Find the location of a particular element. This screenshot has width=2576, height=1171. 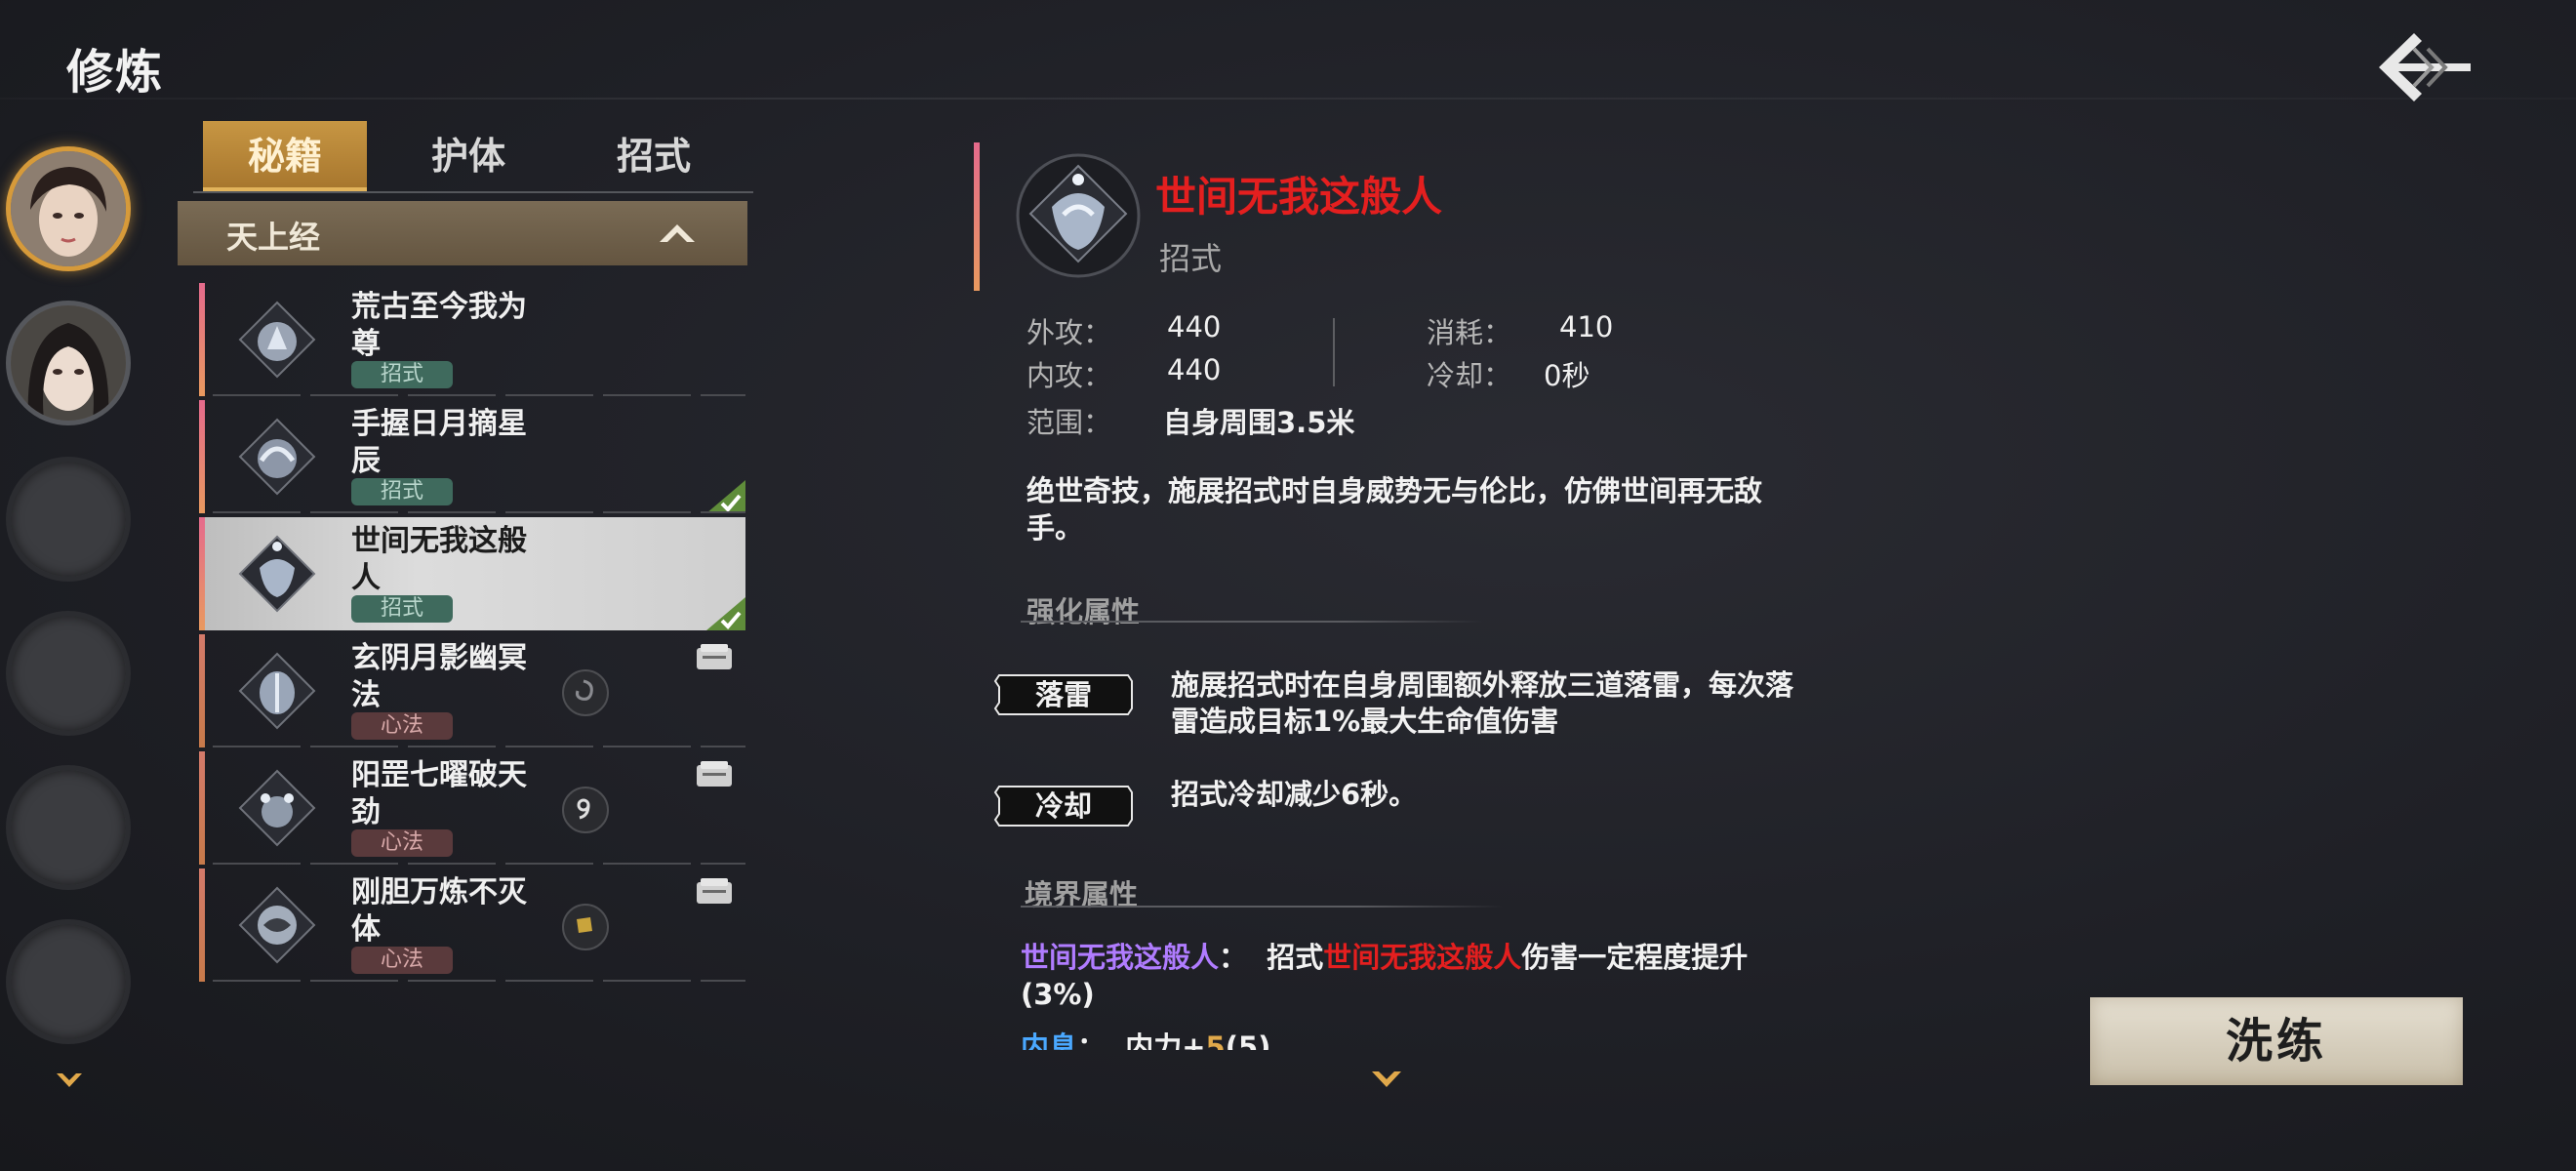

realm-section-line is located at coordinates (1262, 907).